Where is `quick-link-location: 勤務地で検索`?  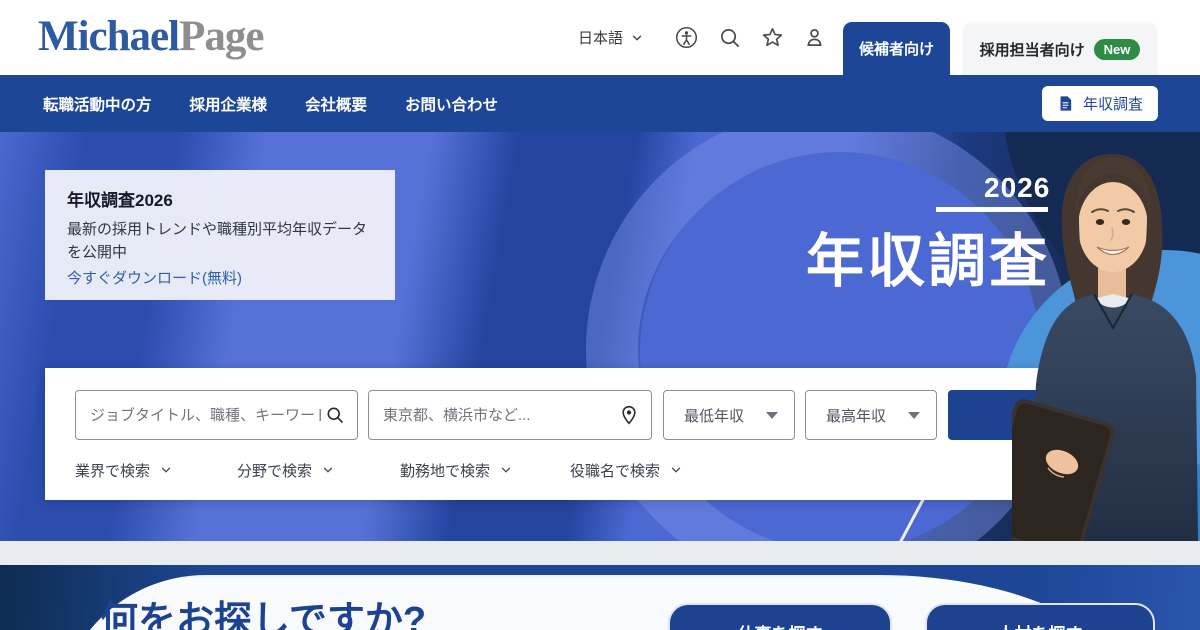 quick-link-location: 勤務地で検索 is located at coordinates (456, 470).